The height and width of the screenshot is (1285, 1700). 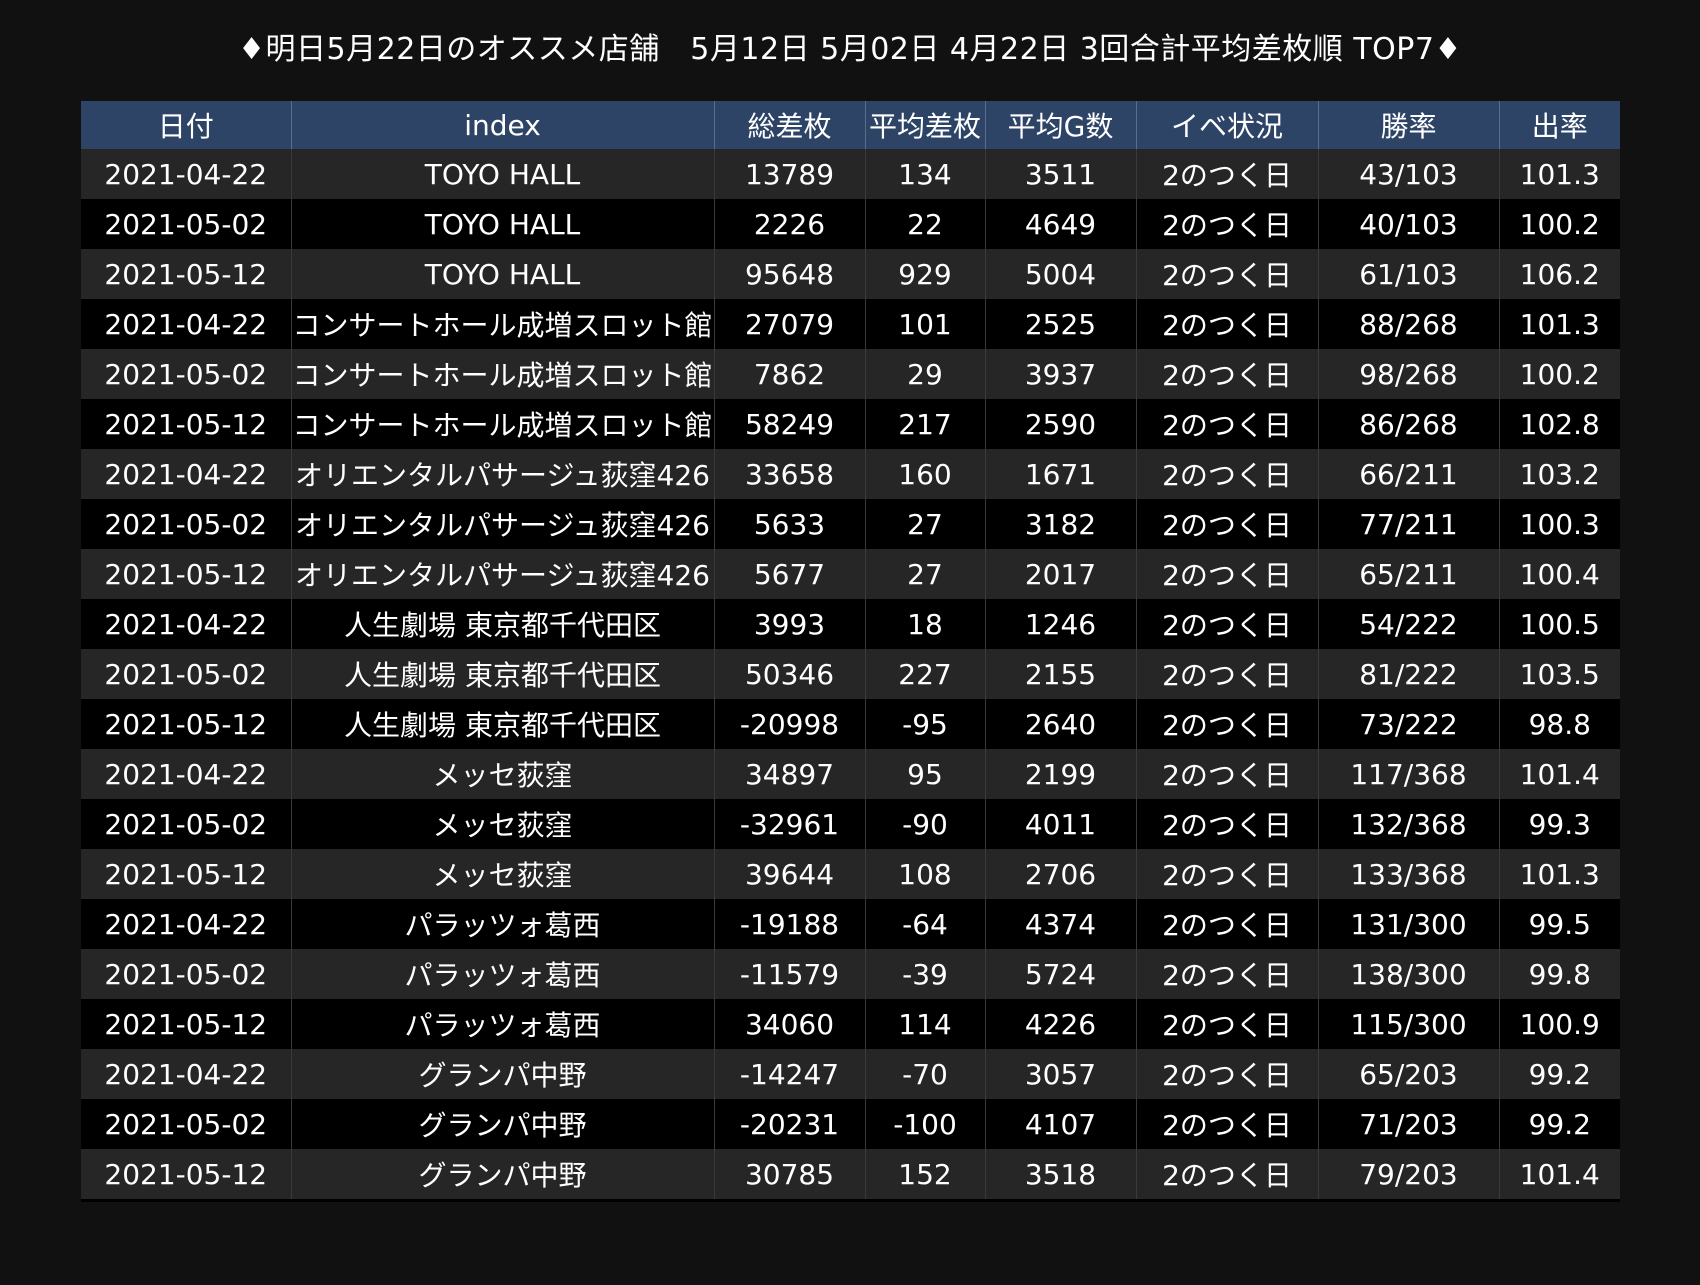 What do you see at coordinates (1409, 574) in the screenshot?
I see `cell-win-rate: 65/211` at bounding box center [1409, 574].